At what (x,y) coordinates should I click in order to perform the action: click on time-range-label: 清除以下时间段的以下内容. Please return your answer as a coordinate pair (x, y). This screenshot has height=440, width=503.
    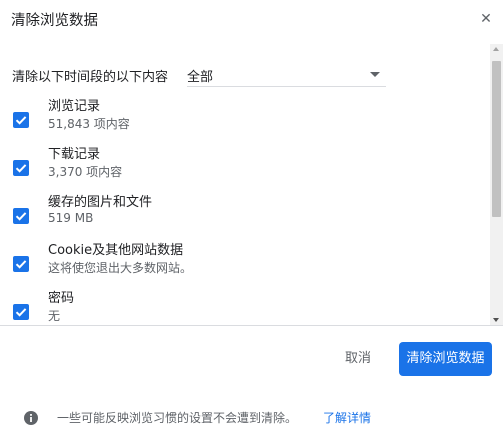
    Looking at the image, I should click on (90, 77).